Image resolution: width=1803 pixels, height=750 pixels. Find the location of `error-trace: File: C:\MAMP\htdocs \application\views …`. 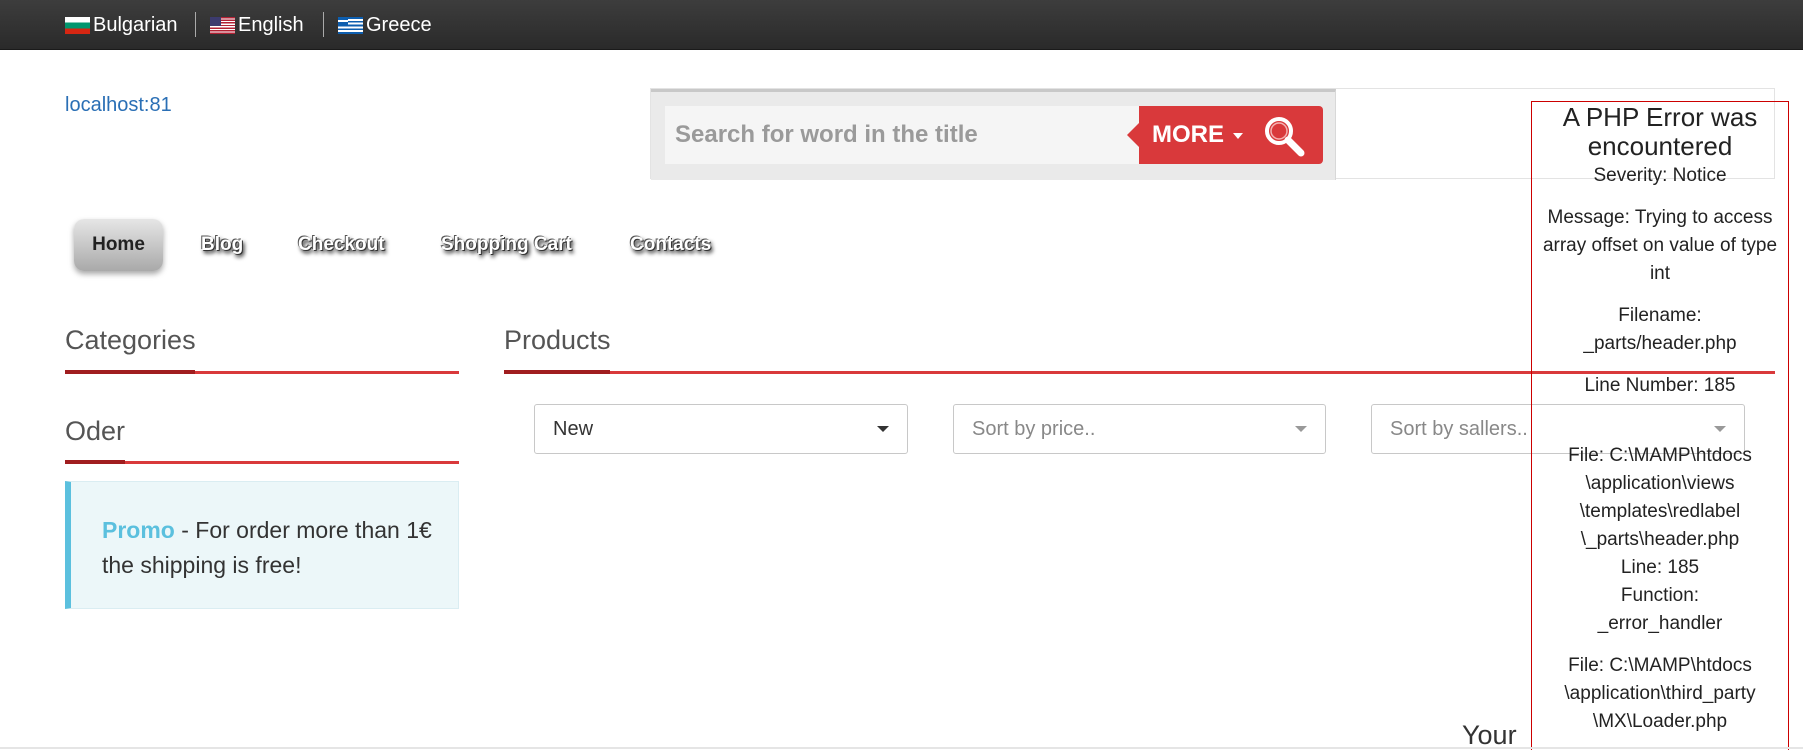

error-trace: File: C:\MAMP\htdocs \application\views … is located at coordinates (1660, 540).